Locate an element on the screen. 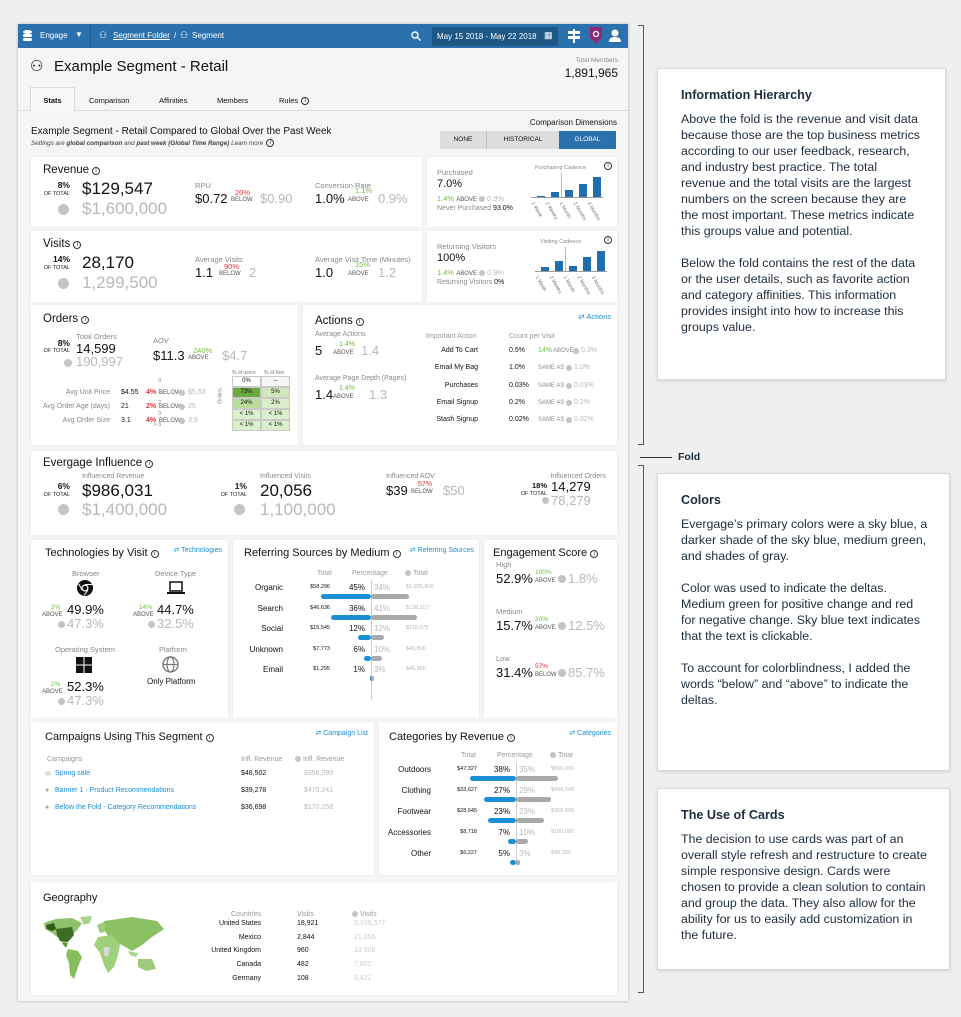  tab-affinities: Affinities is located at coordinates (173, 100).